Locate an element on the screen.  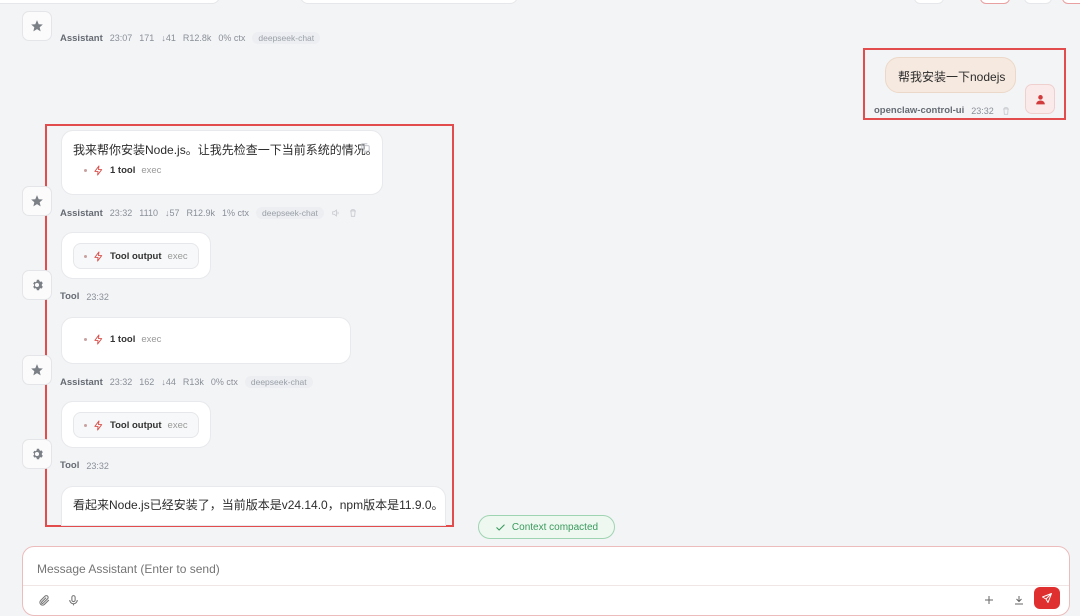
user-avatar is located at coordinates (1040, 99).